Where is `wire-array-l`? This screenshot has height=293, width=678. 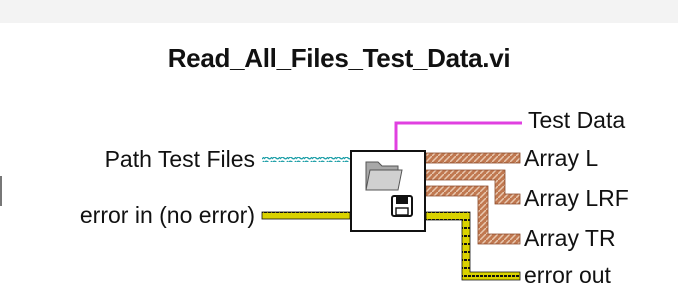
wire-array-l is located at coordinates (473, 158).